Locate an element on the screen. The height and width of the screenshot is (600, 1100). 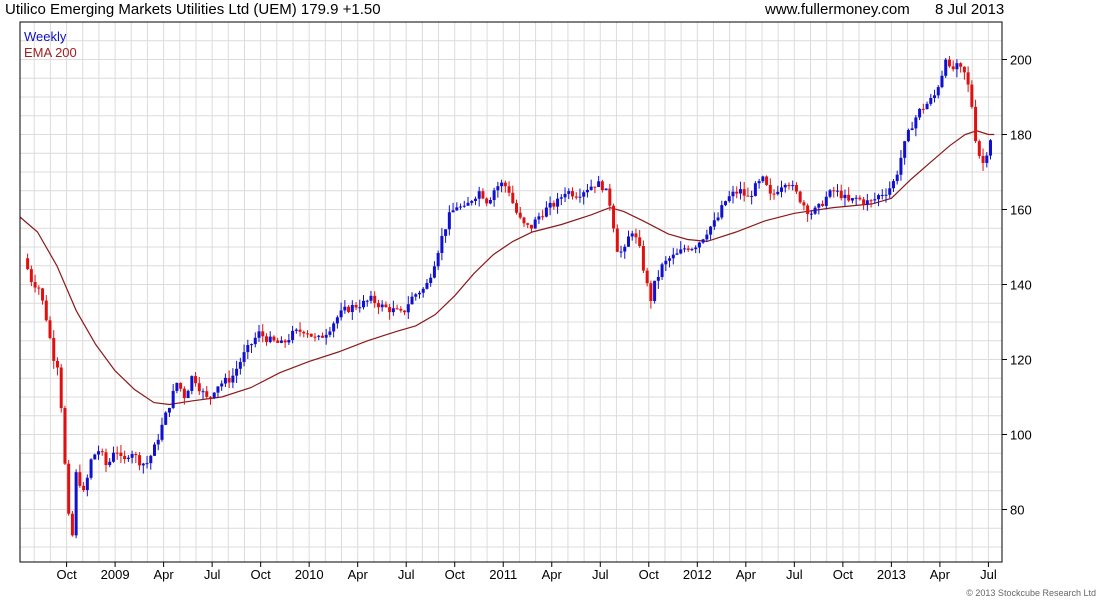
x-tick-label: Oct is located at coordinates (649, 574).